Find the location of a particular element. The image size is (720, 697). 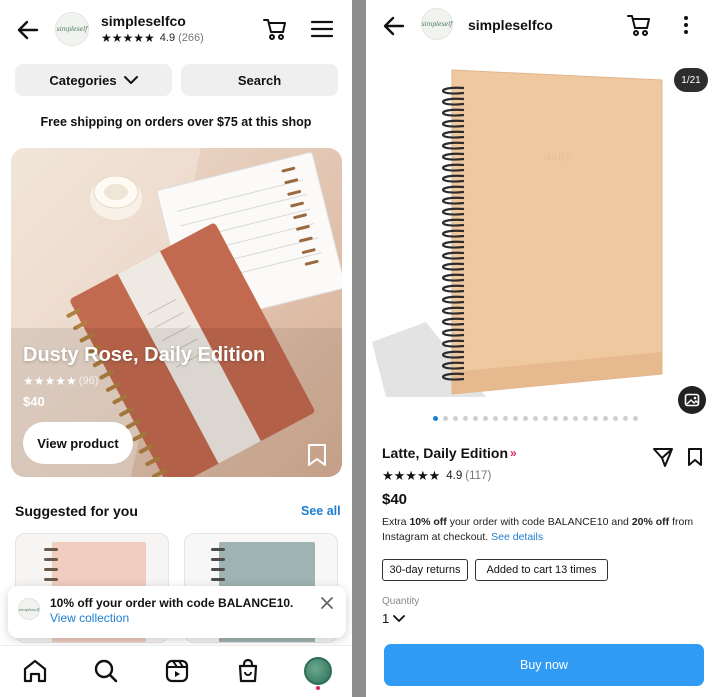

featured-product-rating: ★★★★★ (96) is located at coordinates (60, 381).